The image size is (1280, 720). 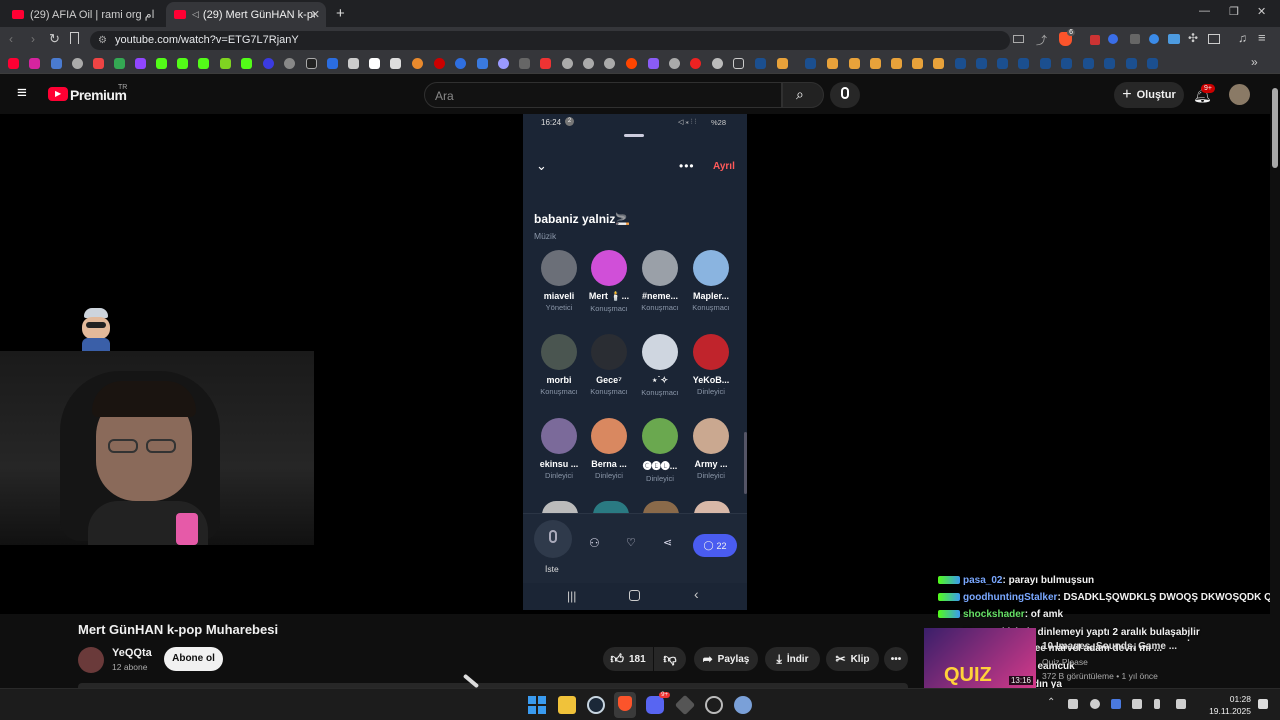 What do you see at coordinates (687, 166) in the screenshot?
I see `more-options-icon: •••` at bounding box center [687, 166].